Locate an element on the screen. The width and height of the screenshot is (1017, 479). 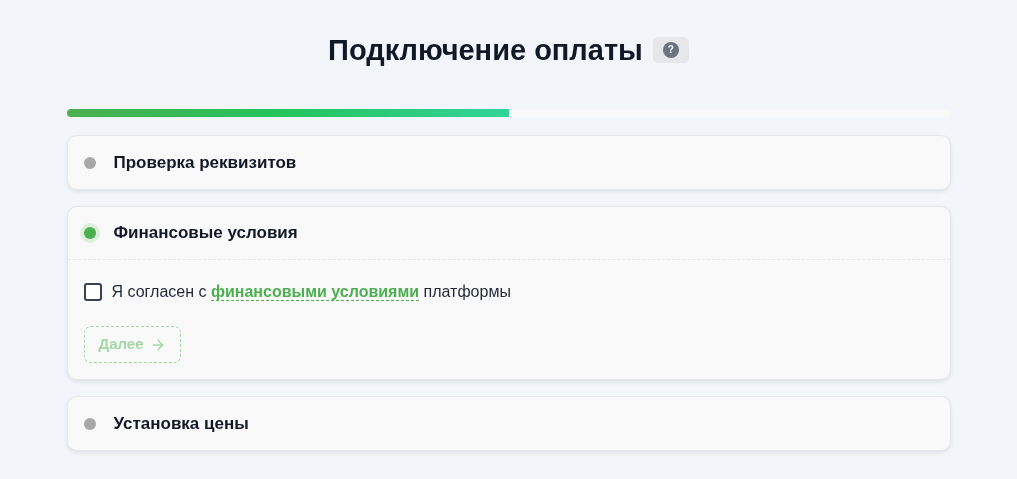
step-title: Установка цены is located at coordinates (181, 423).